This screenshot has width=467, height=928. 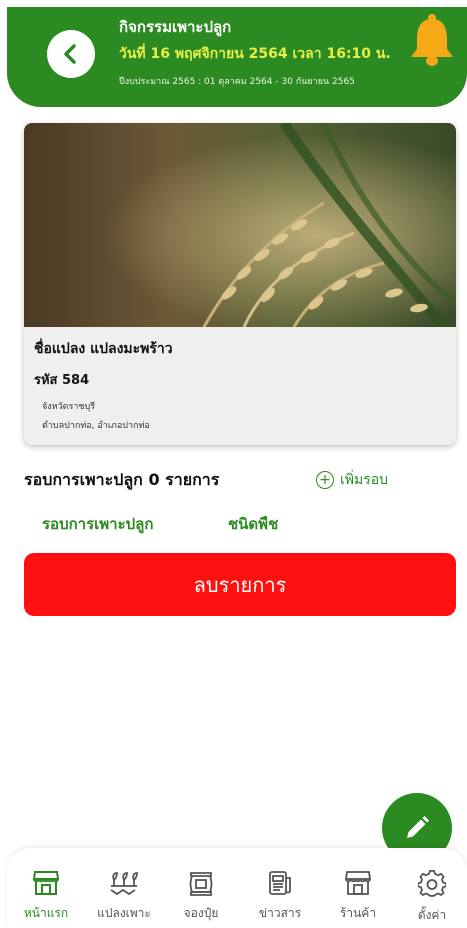 I want to click on nav-label-home: หน้าแรก, so click(x=46, y=913).